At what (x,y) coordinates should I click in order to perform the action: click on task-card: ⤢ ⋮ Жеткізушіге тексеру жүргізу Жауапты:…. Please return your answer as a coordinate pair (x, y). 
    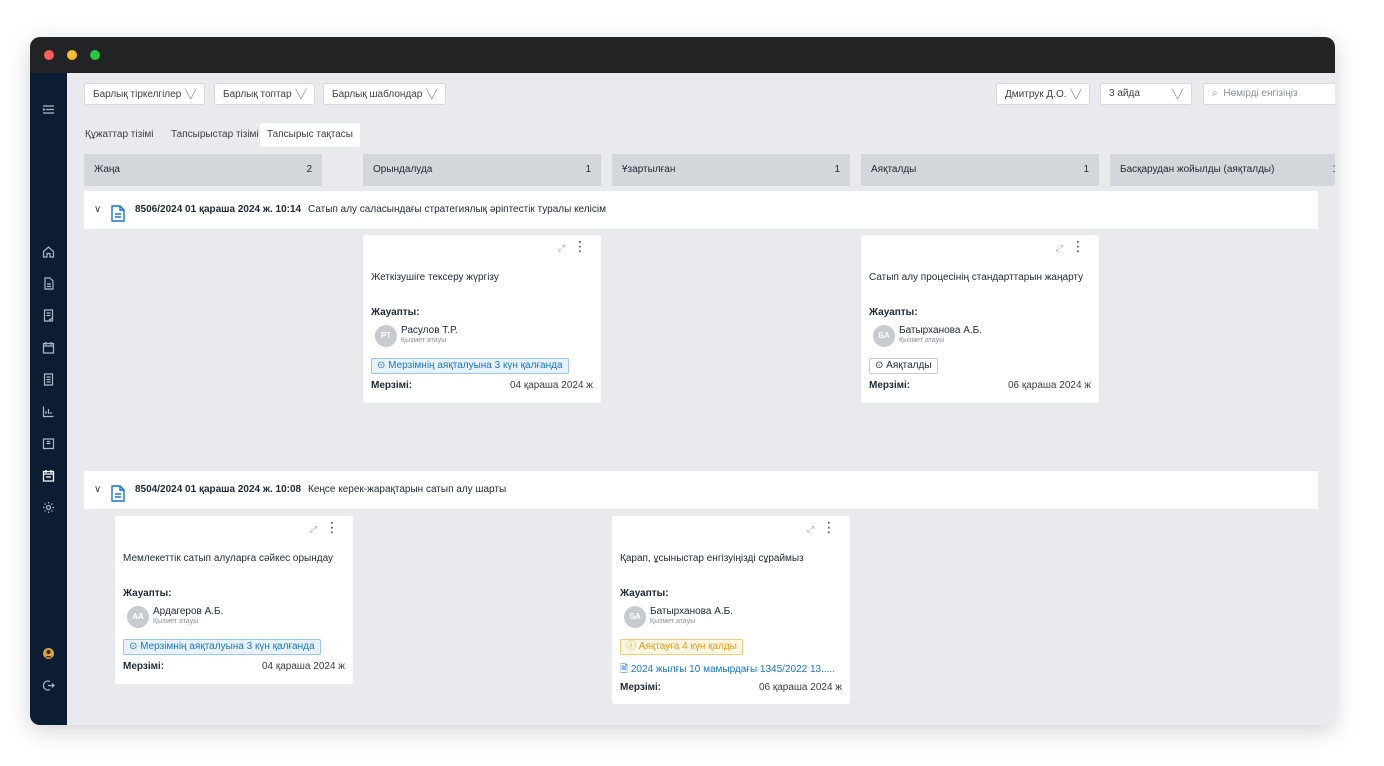
    Looking at the image, I should click on (482, 319).